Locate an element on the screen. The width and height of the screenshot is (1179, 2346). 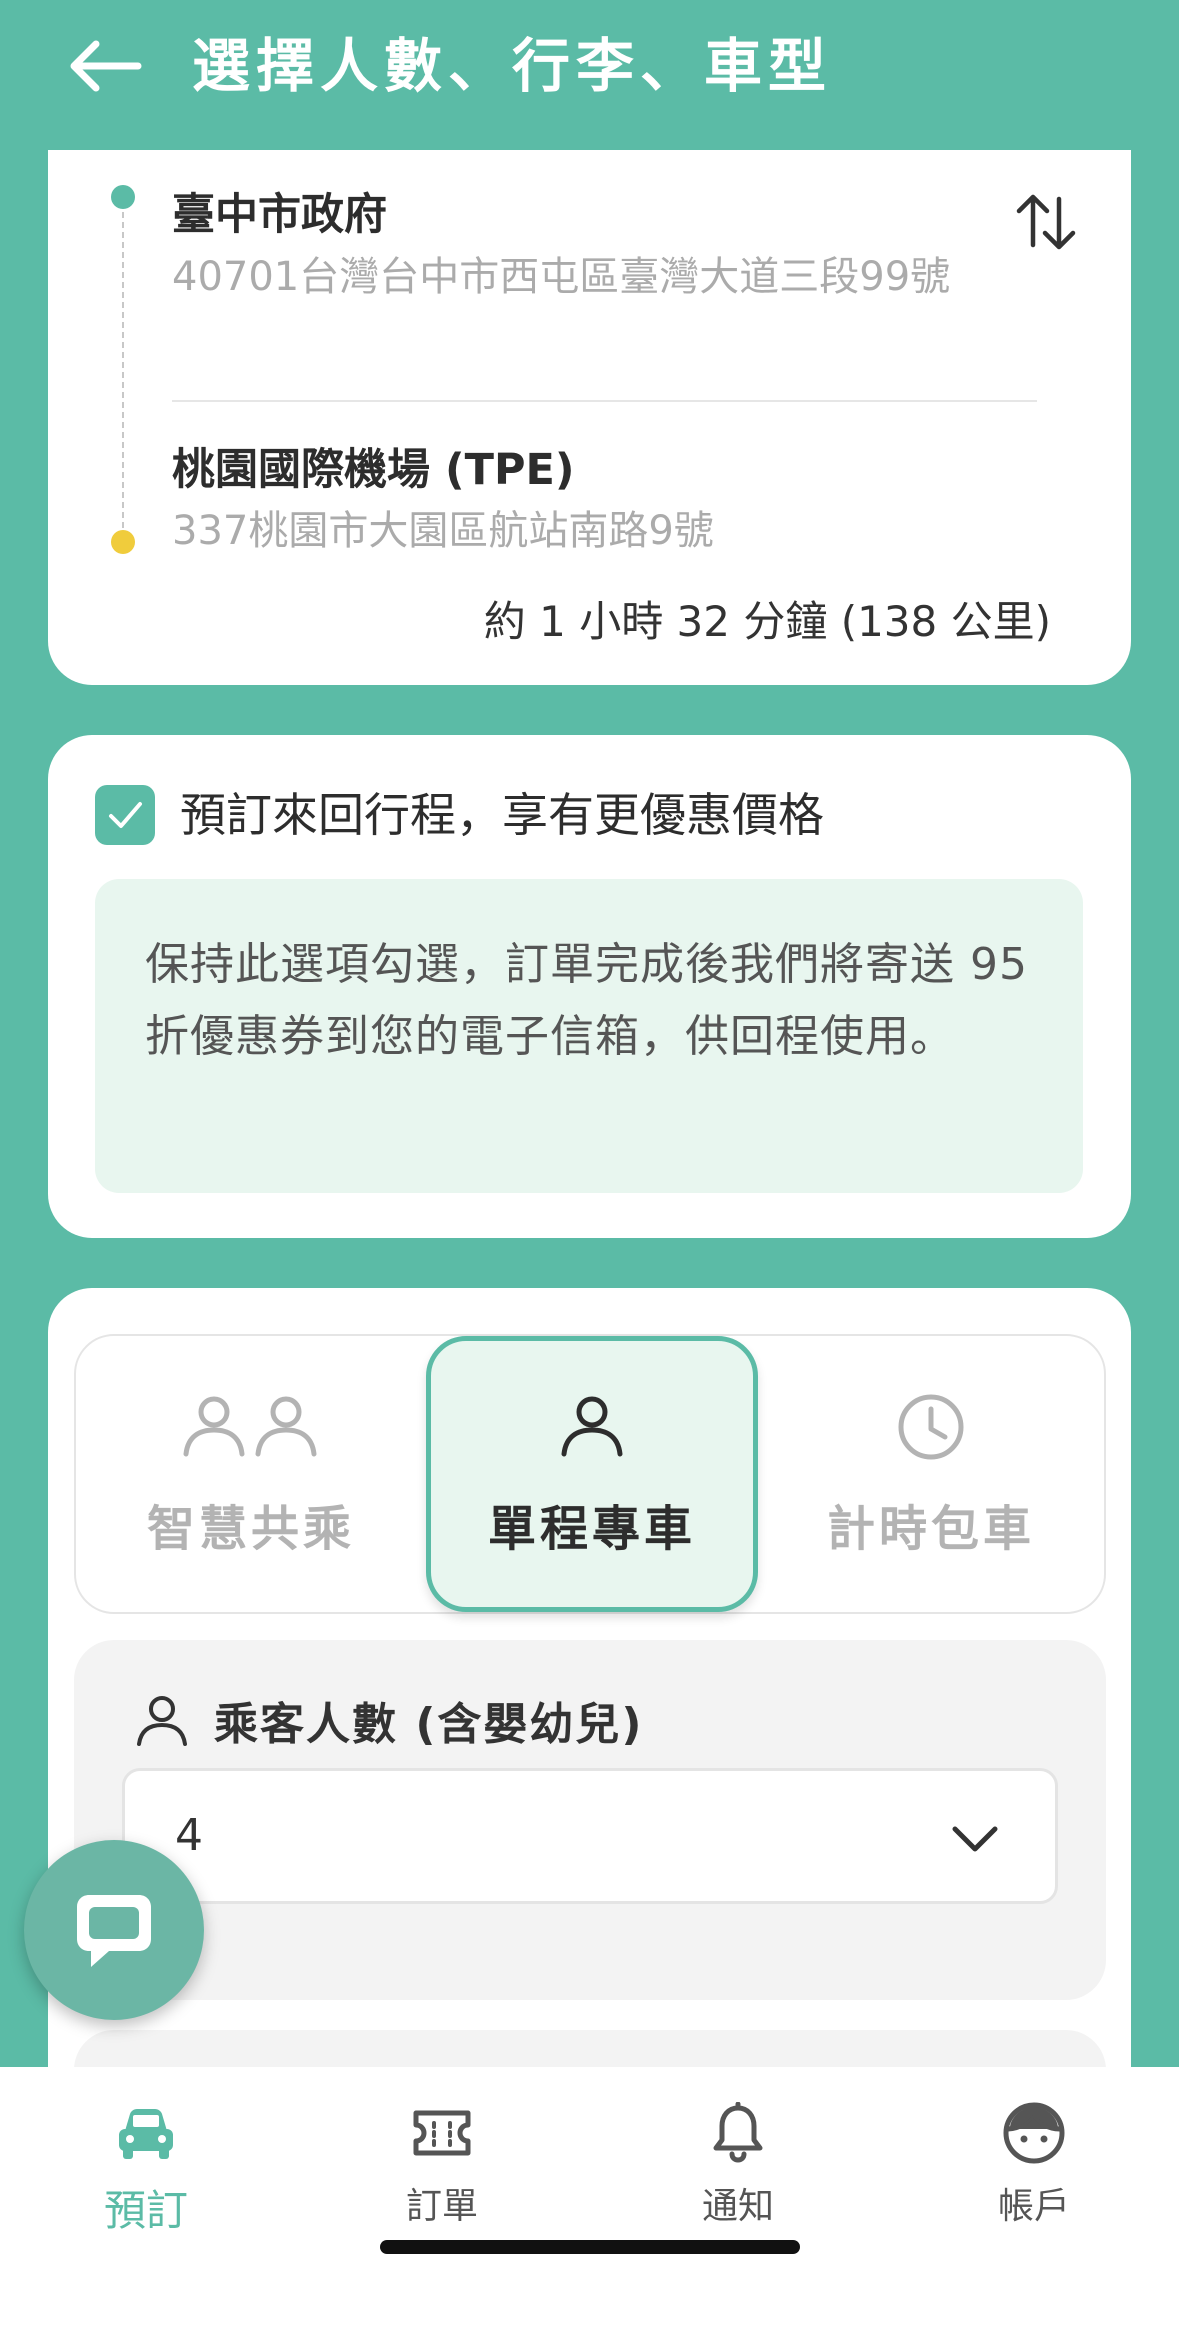
tab-smart-carpool: 智慧共乘 is located at coordinates (251, 1474).